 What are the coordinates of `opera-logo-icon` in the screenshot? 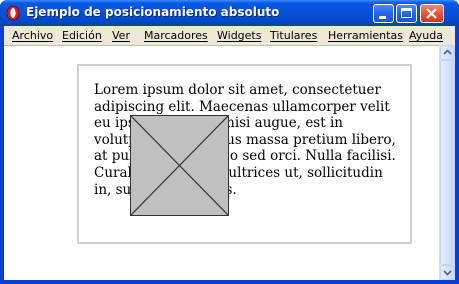 It's located at (13, 13).